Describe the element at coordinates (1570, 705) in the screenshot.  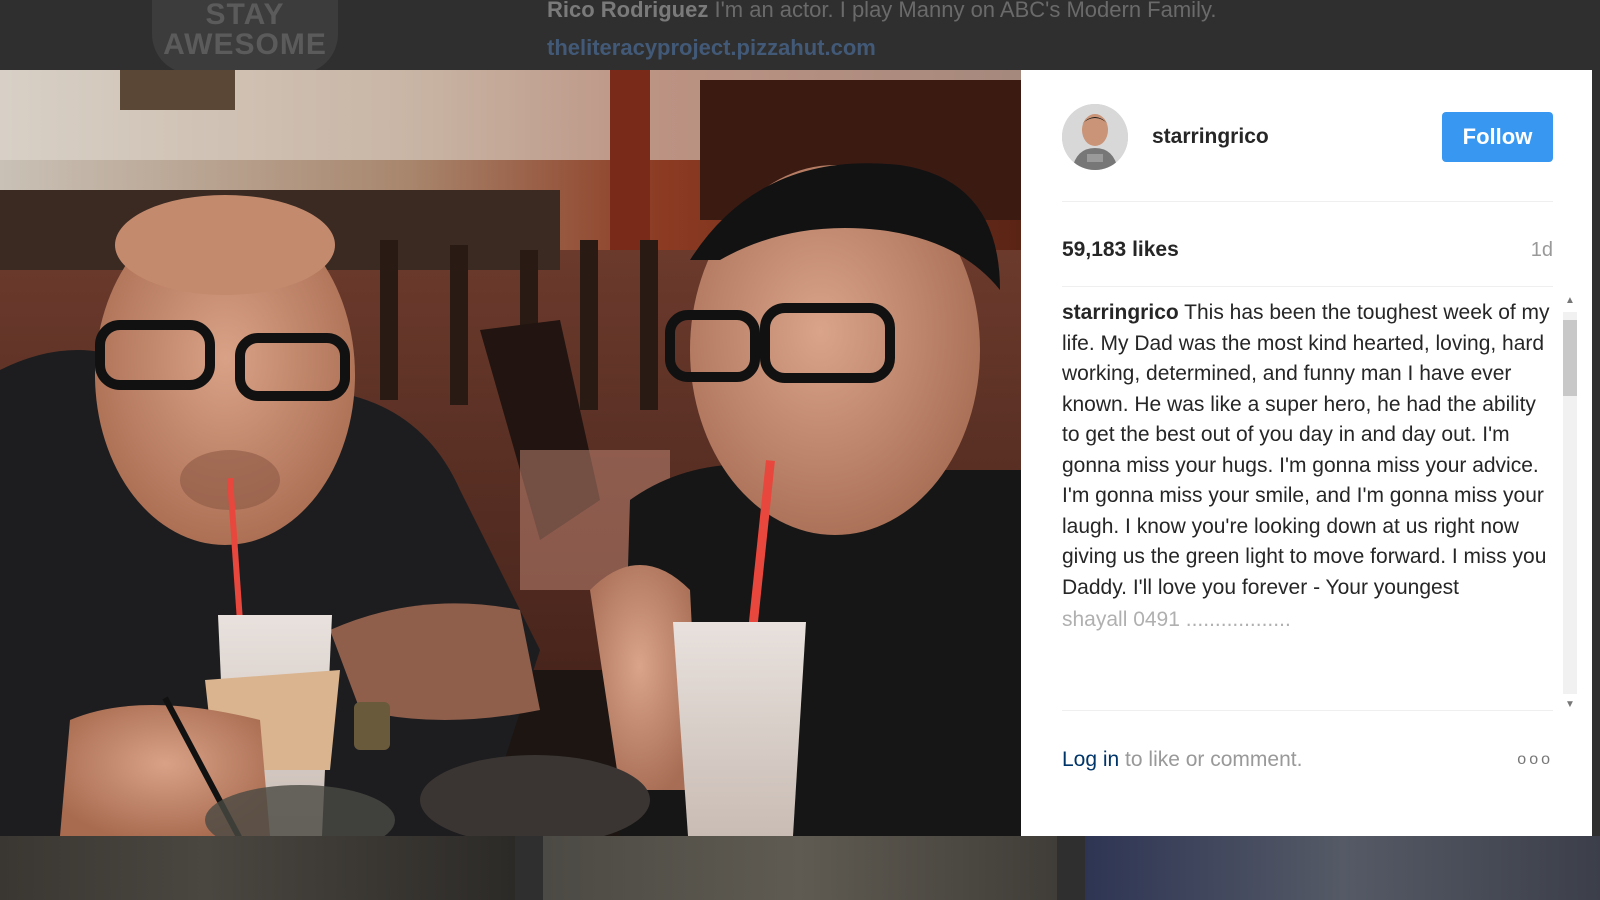
I see `scroll-down-arrow-icon: ▼` at that location.